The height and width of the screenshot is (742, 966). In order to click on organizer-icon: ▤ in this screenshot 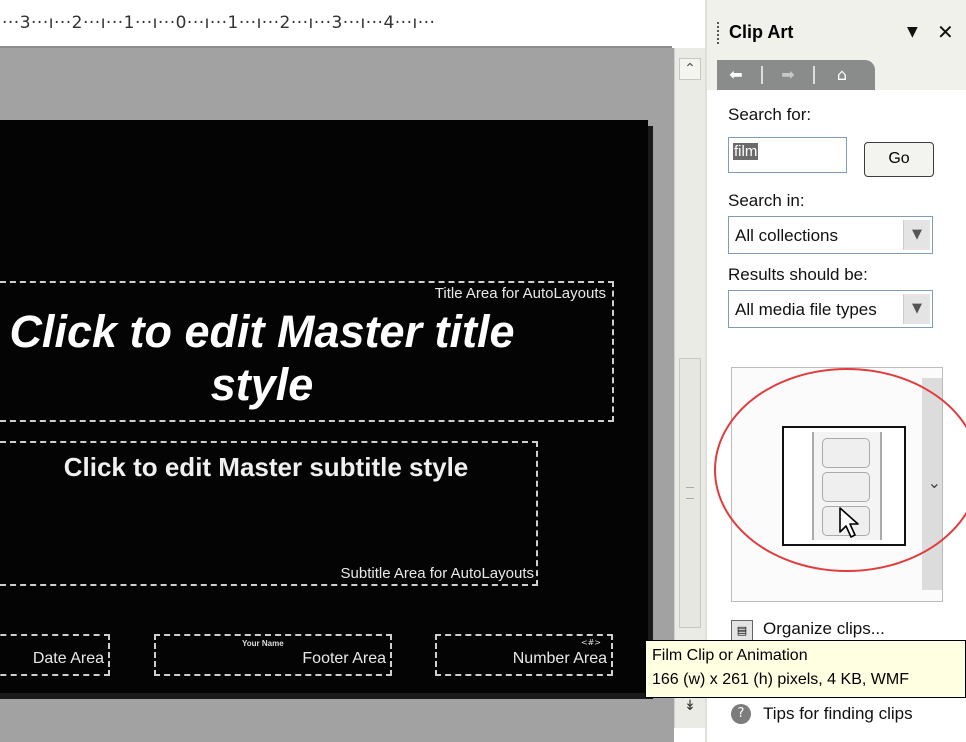, I will do `click(742, 631)`.